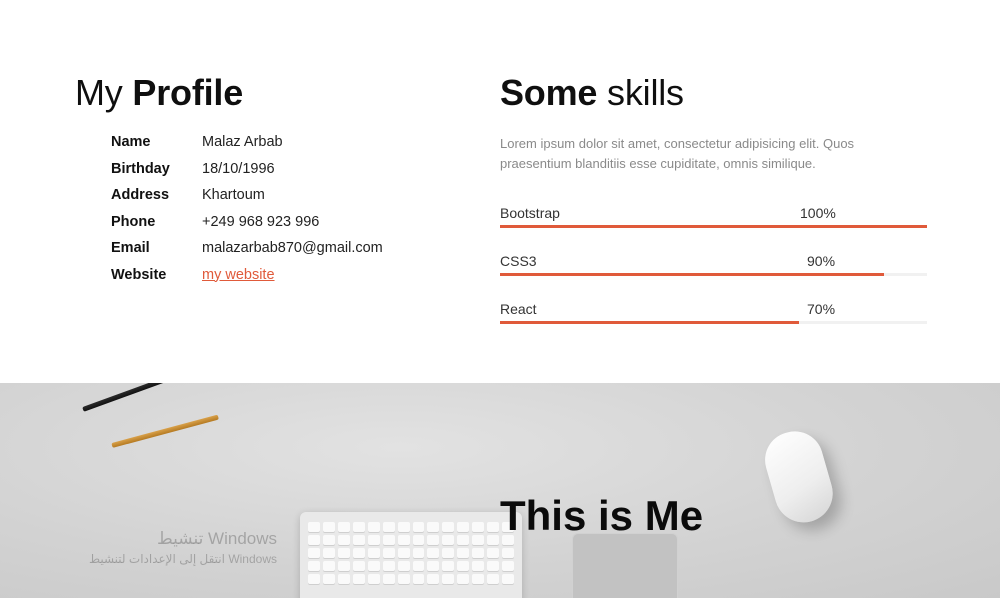 This screenshot has height=598, width=1000. Describe the element at coordinates (292, 248) in the screenshot. I see `info-value: malazarbab870@gmail.com` at that location.